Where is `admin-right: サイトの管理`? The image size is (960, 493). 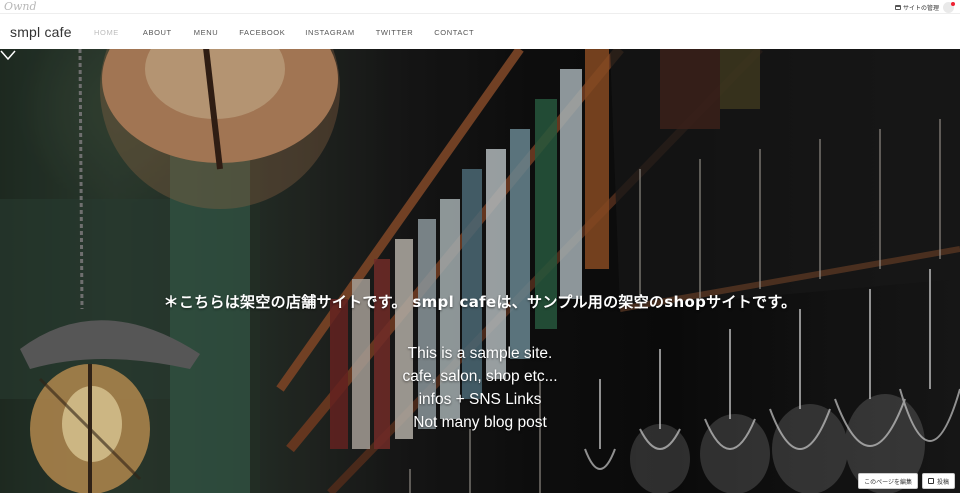
admin-right: サイトの管理 is located at coordinates (924, 7).